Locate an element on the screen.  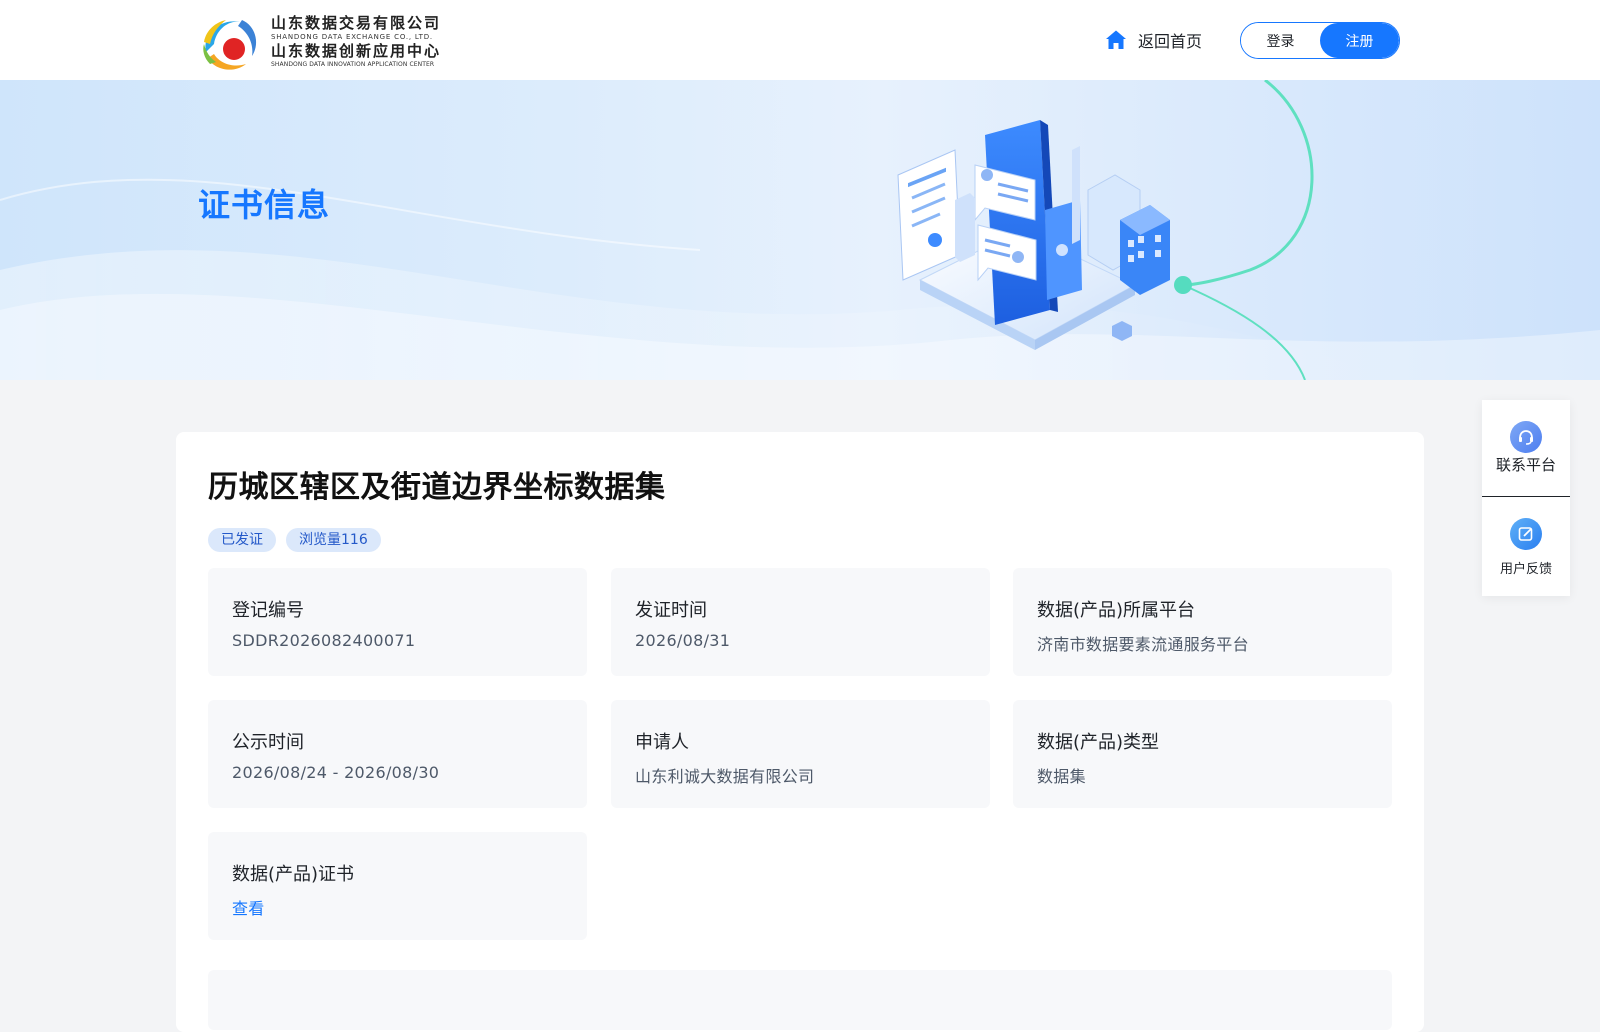
info-certificate: 数据(产品)证书 查看 is located at coordinates (397, 886).